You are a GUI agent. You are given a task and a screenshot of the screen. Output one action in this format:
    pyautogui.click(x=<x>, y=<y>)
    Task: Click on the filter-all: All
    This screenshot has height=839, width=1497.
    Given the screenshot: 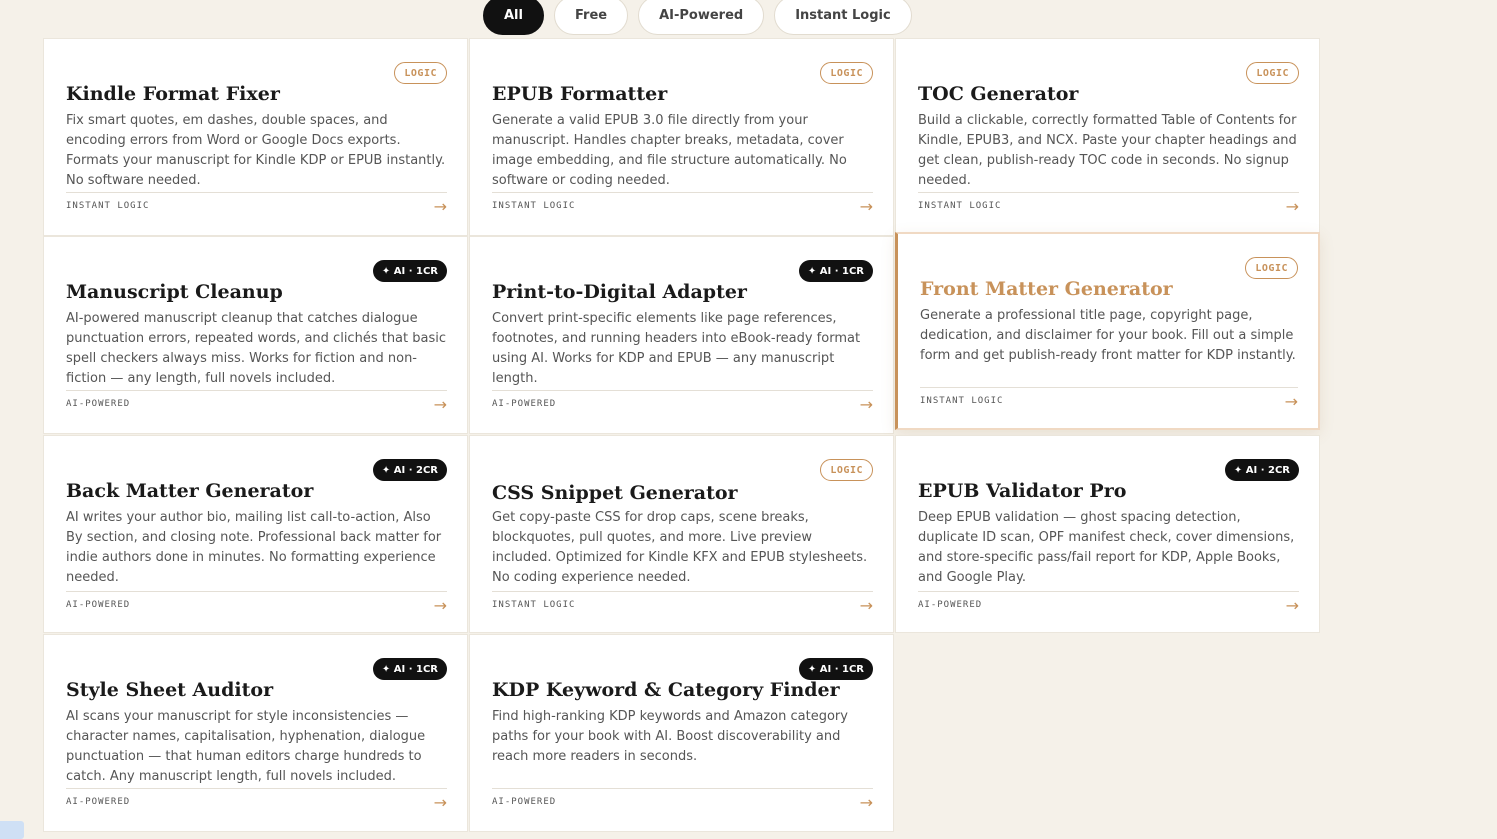 What is the action you would take?
    pyautogui.click(x=513, y=17)
    